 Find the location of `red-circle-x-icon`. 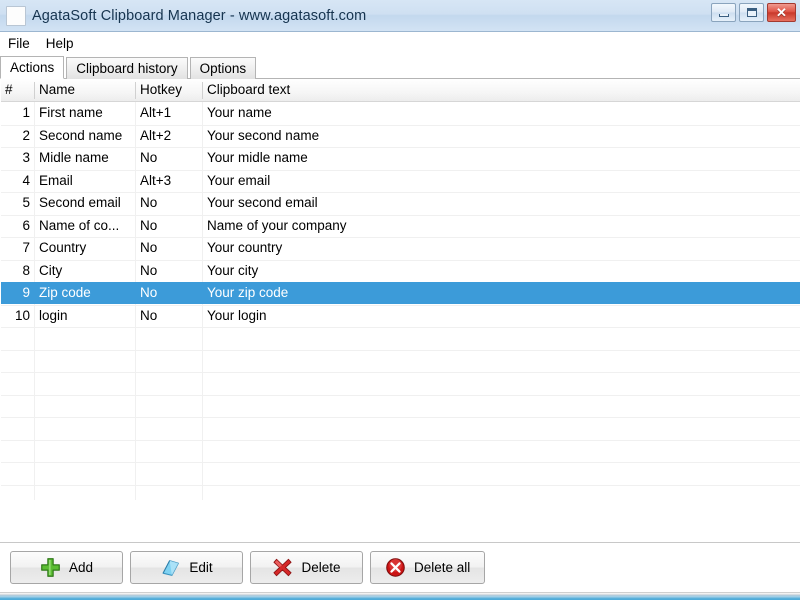

red-circle-x-icon is located at coordinates (395, 567).